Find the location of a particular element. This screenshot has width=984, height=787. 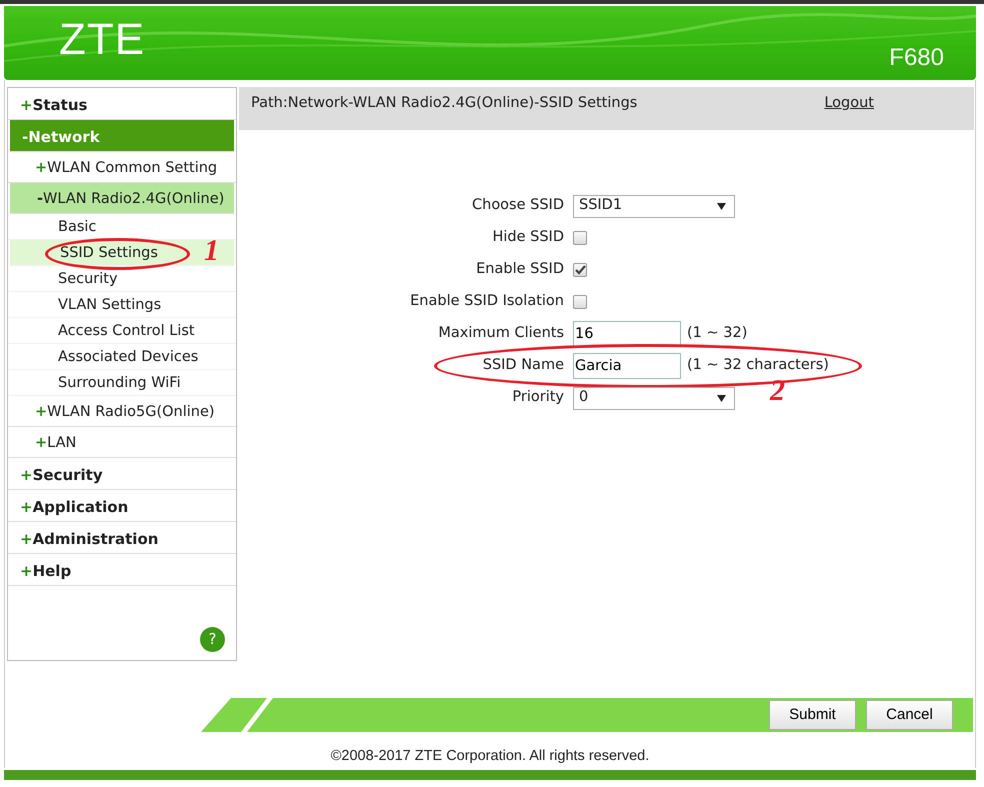

hint-text: (1 ~ 32) is located at coordinates (717, 334).